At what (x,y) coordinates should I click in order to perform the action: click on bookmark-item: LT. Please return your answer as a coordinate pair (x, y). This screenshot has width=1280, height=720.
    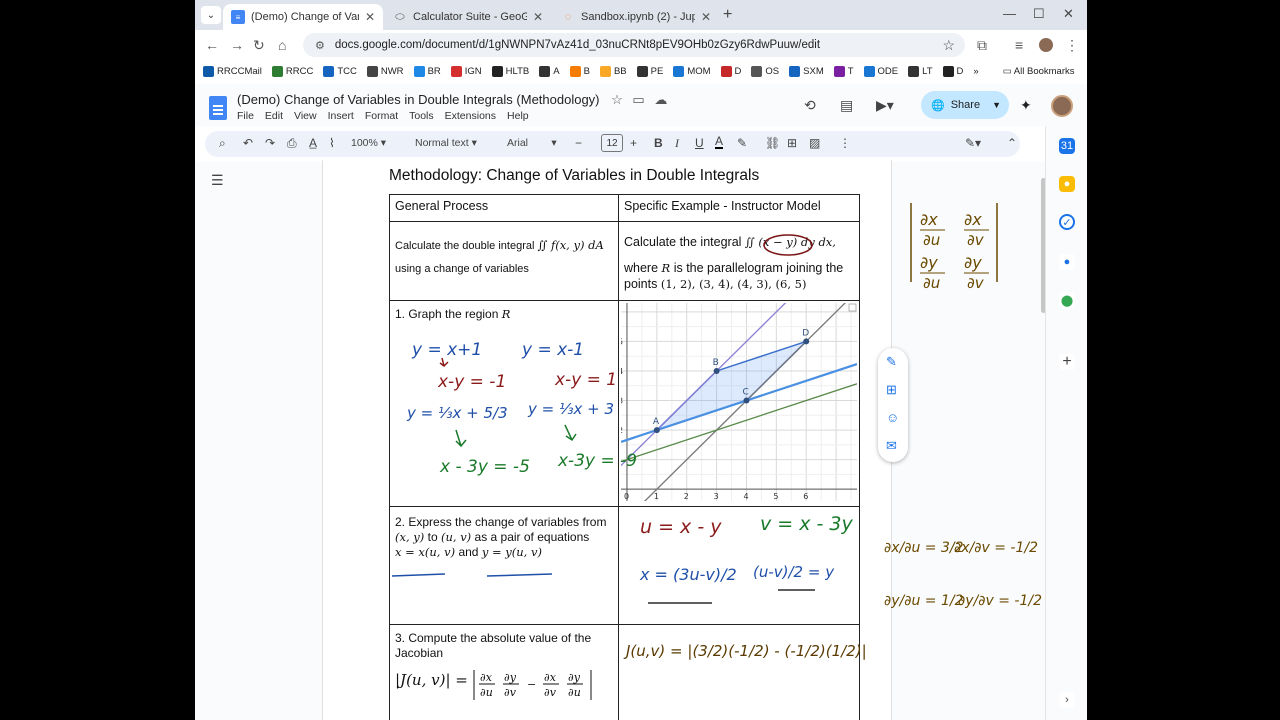
    Looking at the image, I should click on (920, 71).